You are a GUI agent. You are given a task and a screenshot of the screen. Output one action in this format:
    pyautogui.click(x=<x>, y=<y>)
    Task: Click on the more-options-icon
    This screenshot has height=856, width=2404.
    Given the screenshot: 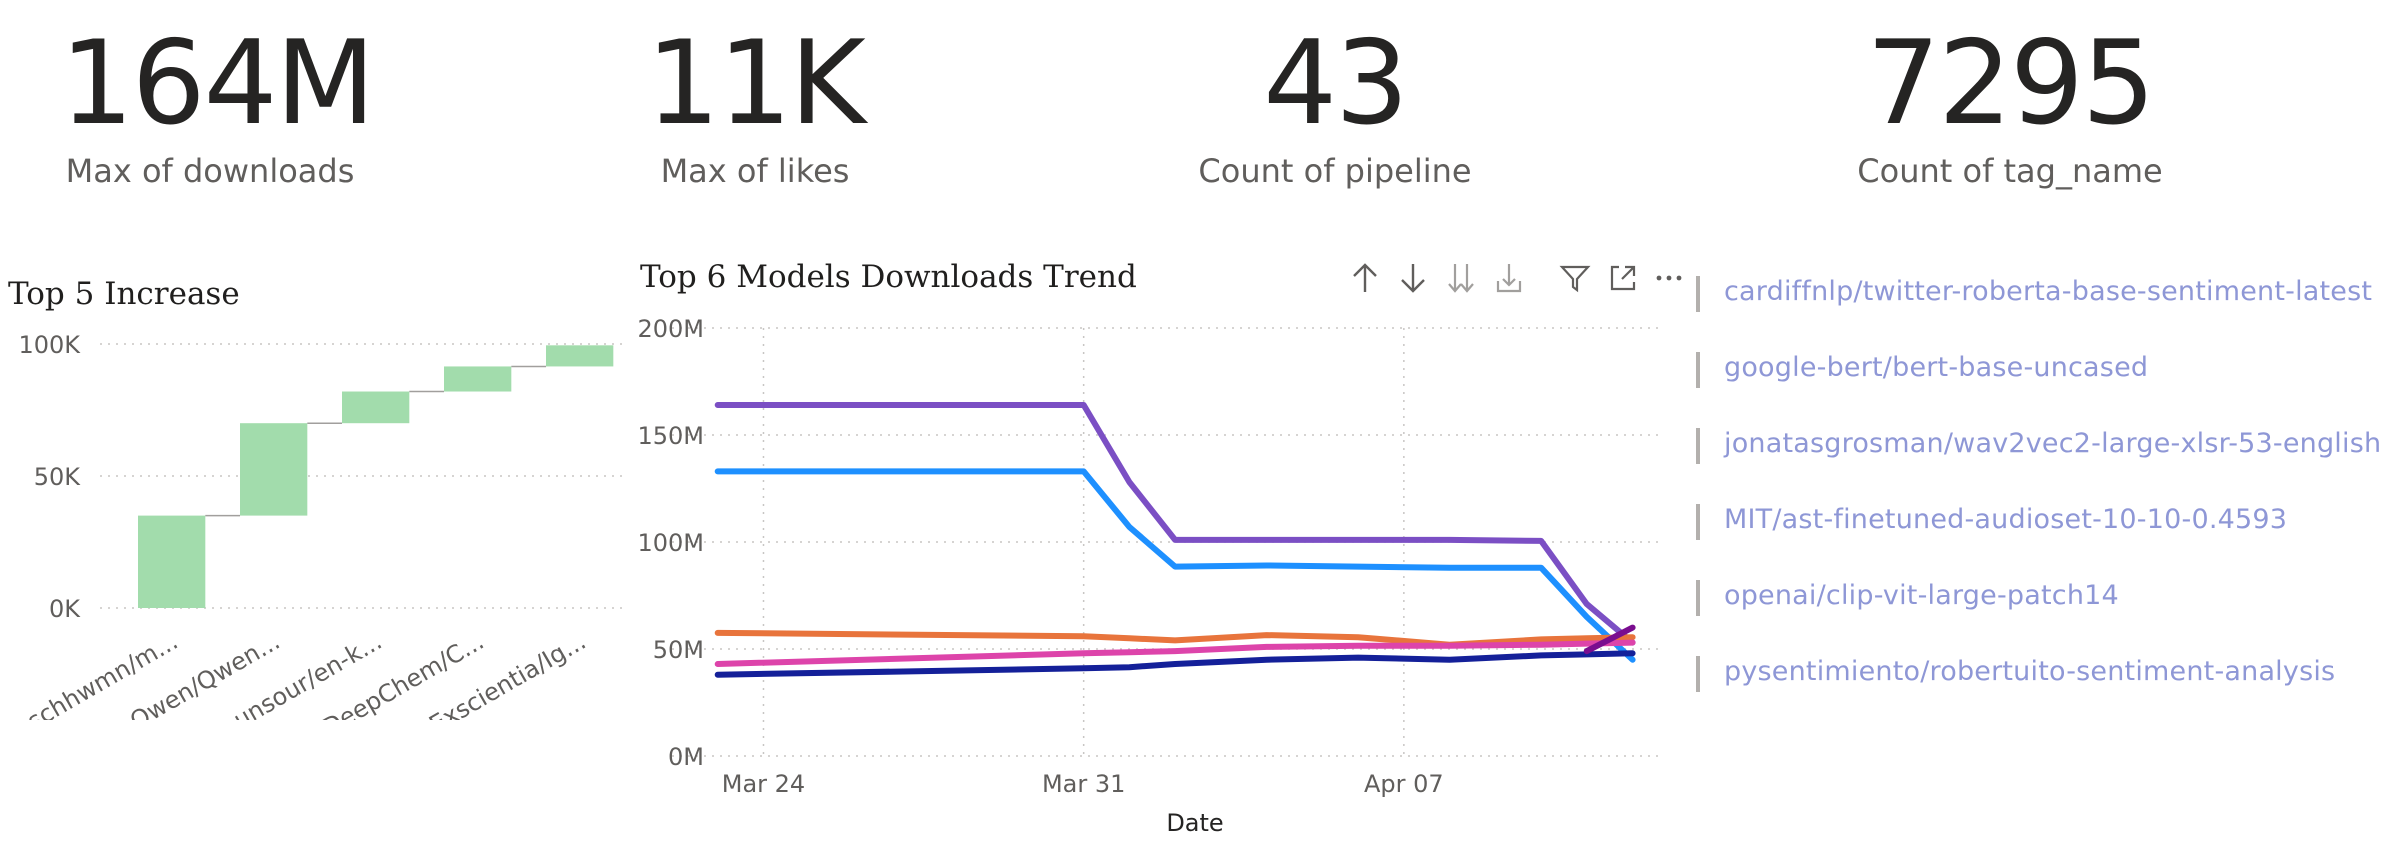 What is the action you would take?
    pyautogui.click(x=1669, y=278)
    